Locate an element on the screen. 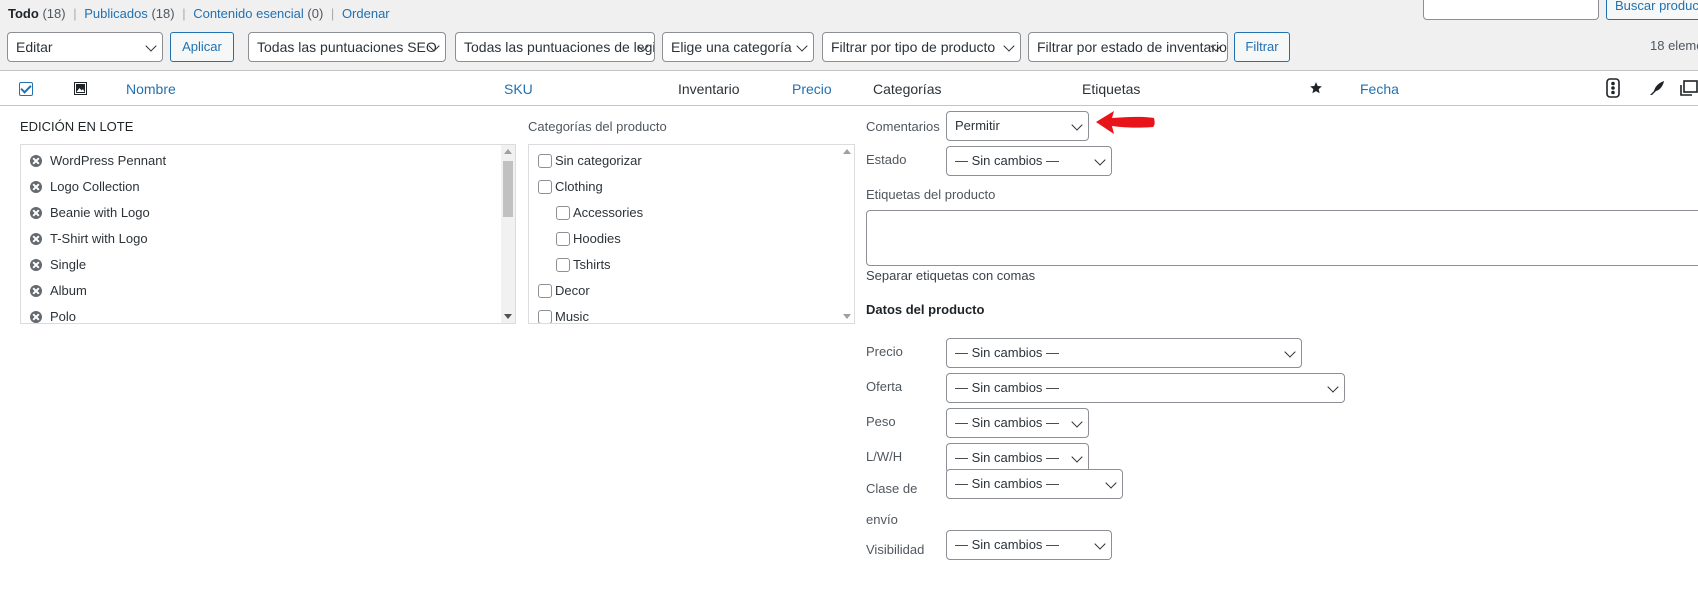 Image resolution: width=1698 pixels, height=604 pixels. scrollbar-thumb is located at coordinates (508, 189).